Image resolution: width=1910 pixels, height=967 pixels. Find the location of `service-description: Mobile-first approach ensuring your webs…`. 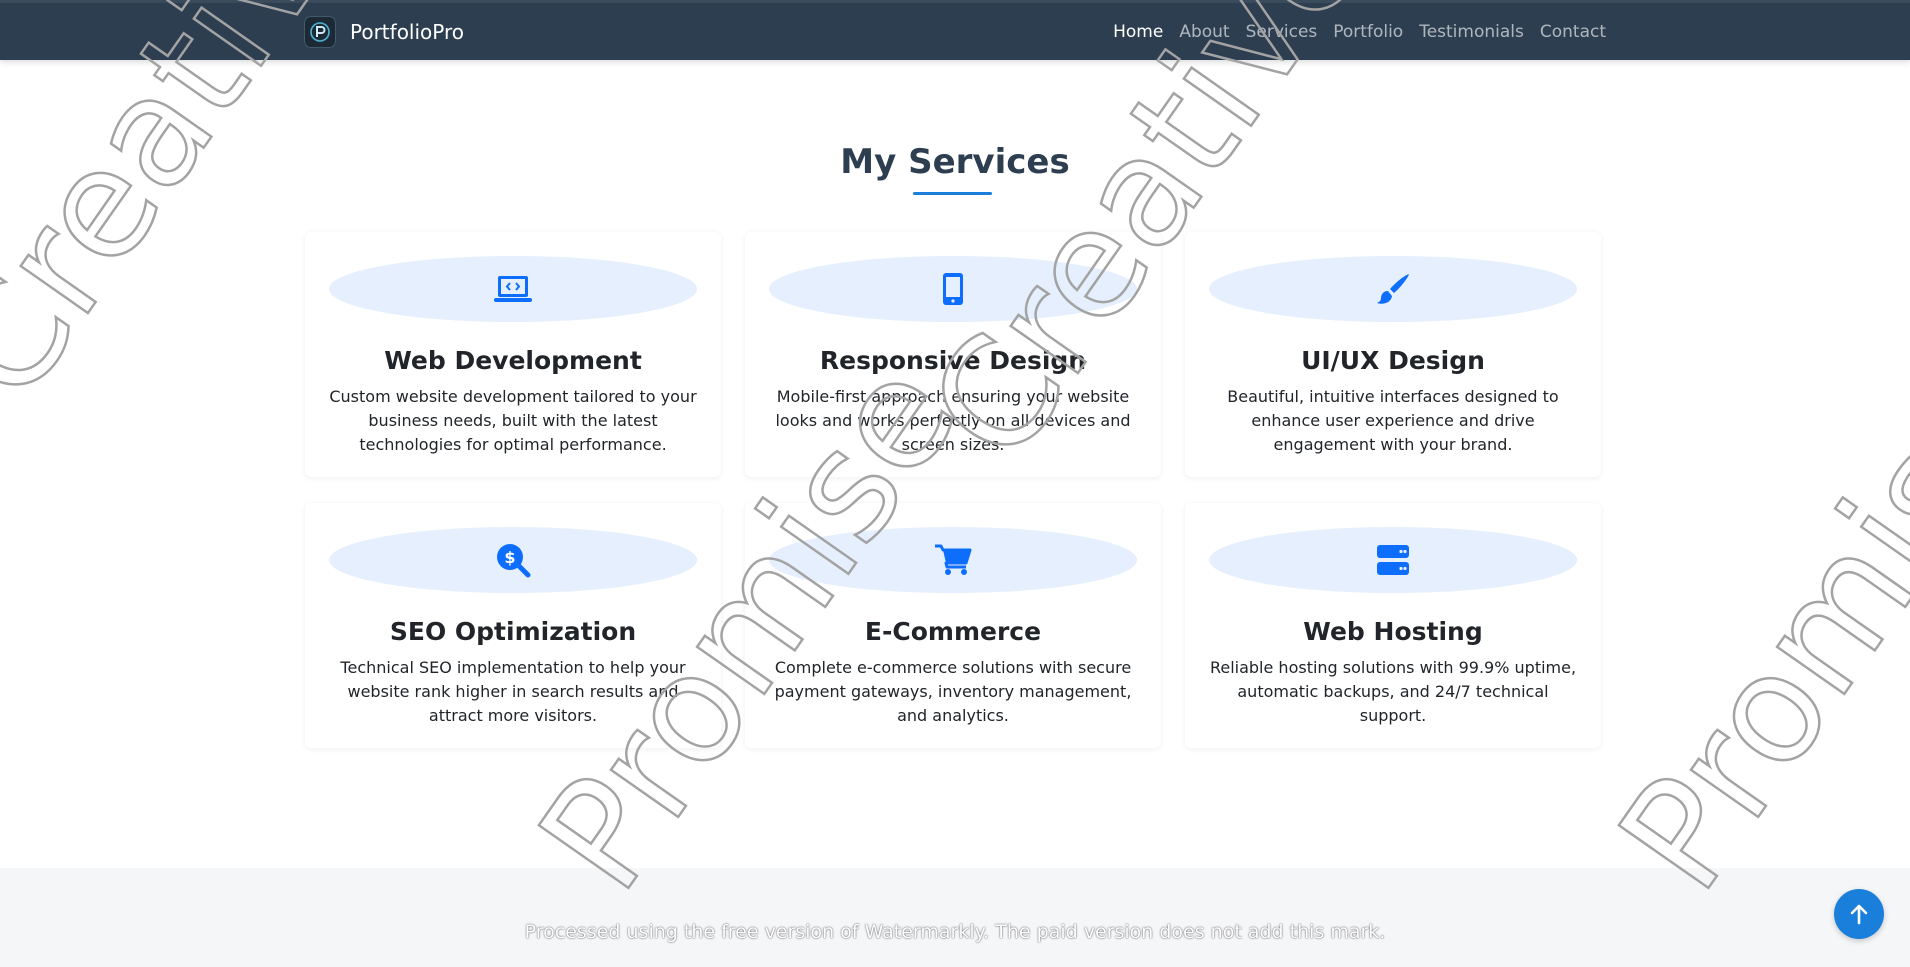

service-description: Mobile-first approach ensuring your webs… is located at coordinates (953, 420).